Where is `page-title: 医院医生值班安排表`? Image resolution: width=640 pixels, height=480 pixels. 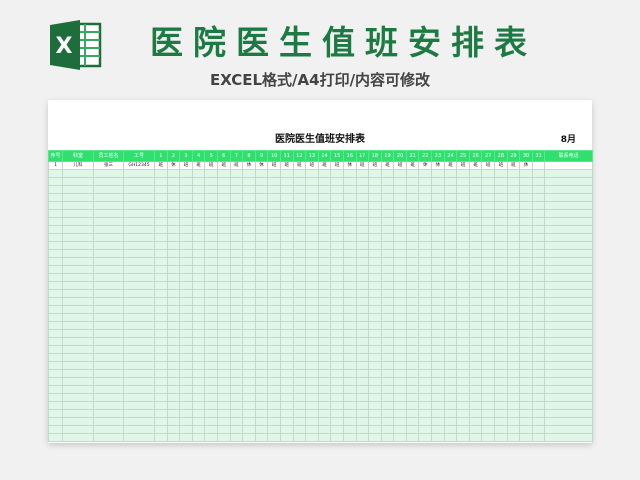 page-title: 医院医生值班安排表 is located at coordinates (343, 42).